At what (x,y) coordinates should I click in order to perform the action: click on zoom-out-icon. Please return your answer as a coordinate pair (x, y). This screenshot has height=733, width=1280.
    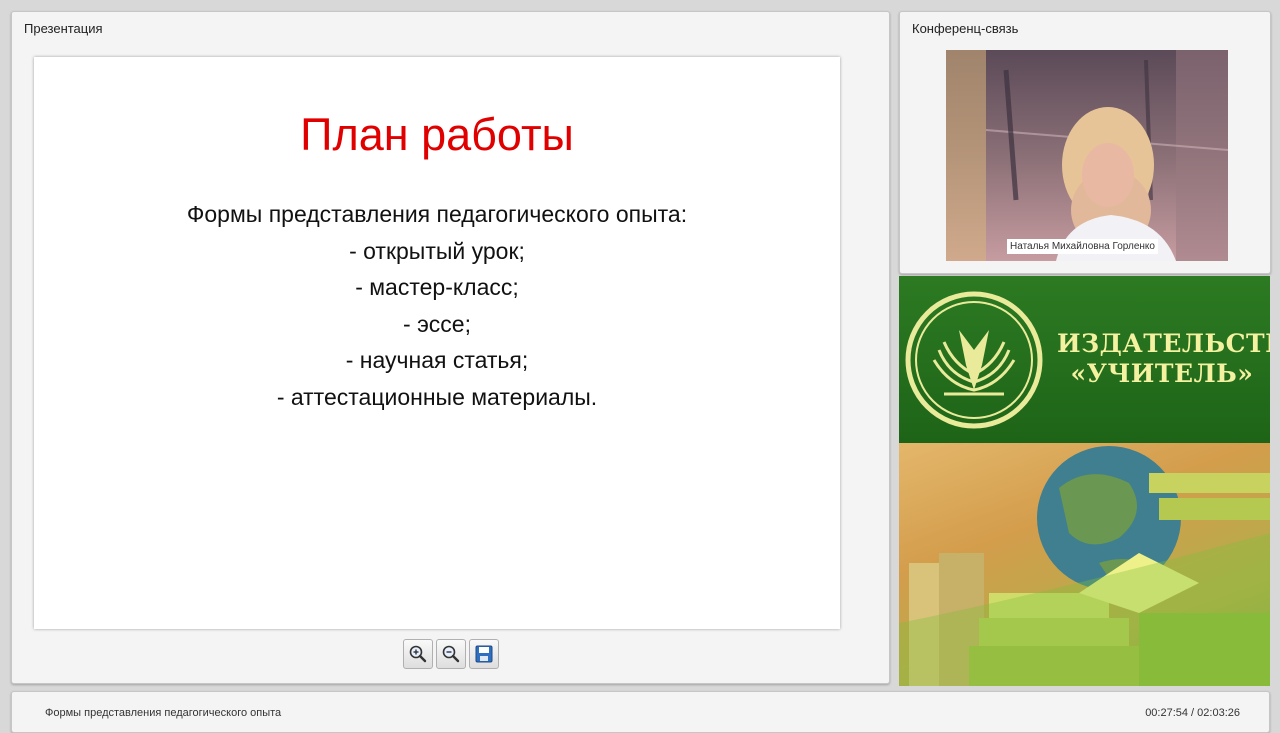
    Looking at the image, I should click on (451, 654).